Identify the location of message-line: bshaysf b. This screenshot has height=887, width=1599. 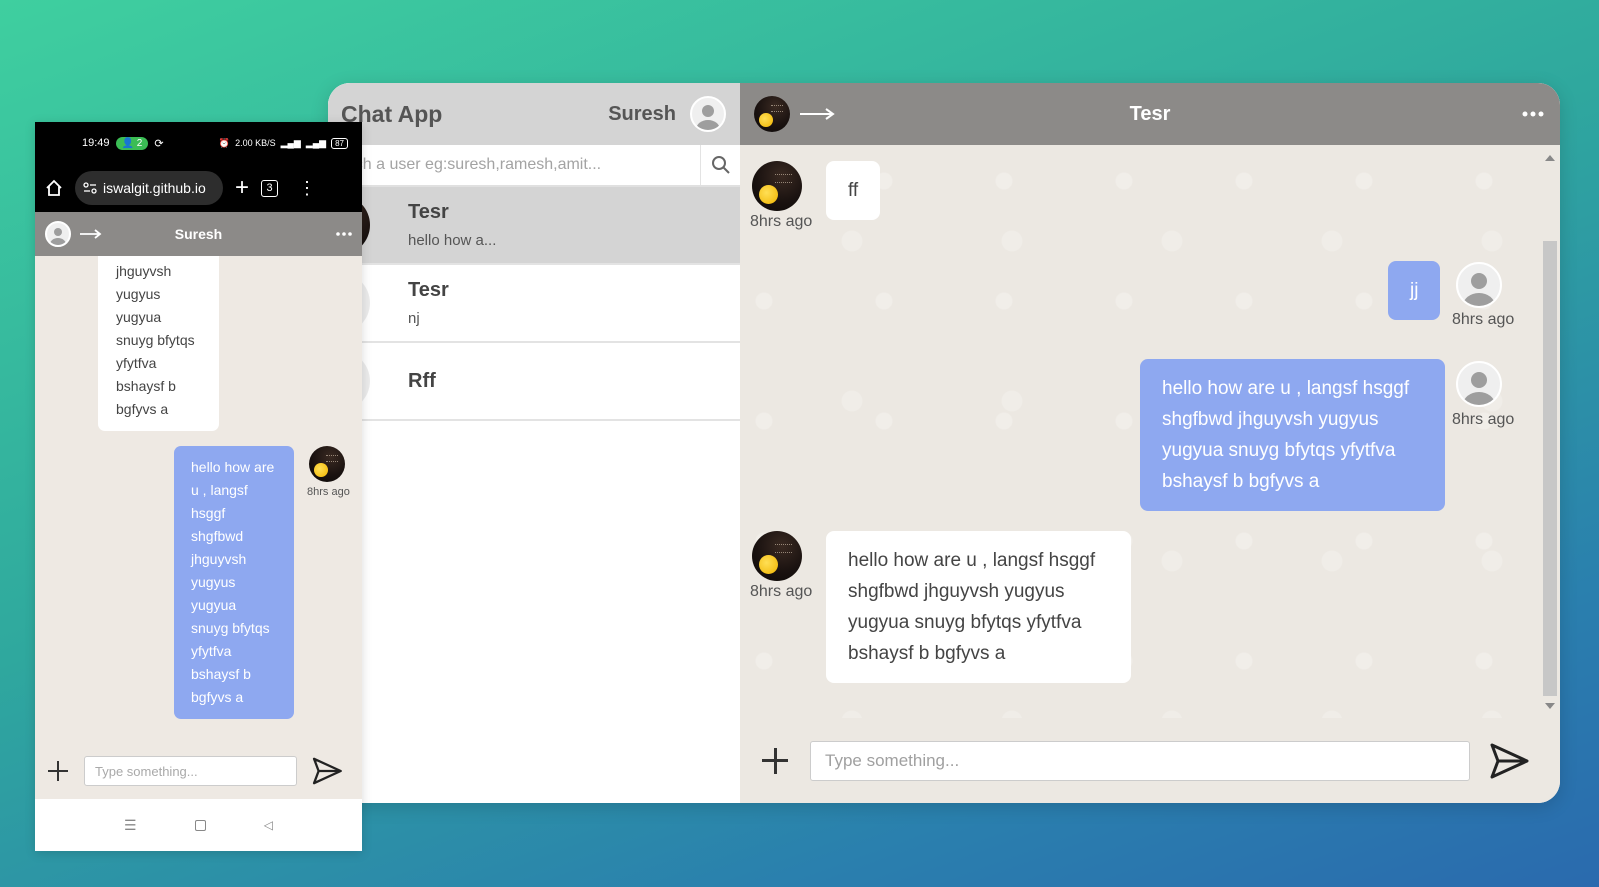
(221, 674).